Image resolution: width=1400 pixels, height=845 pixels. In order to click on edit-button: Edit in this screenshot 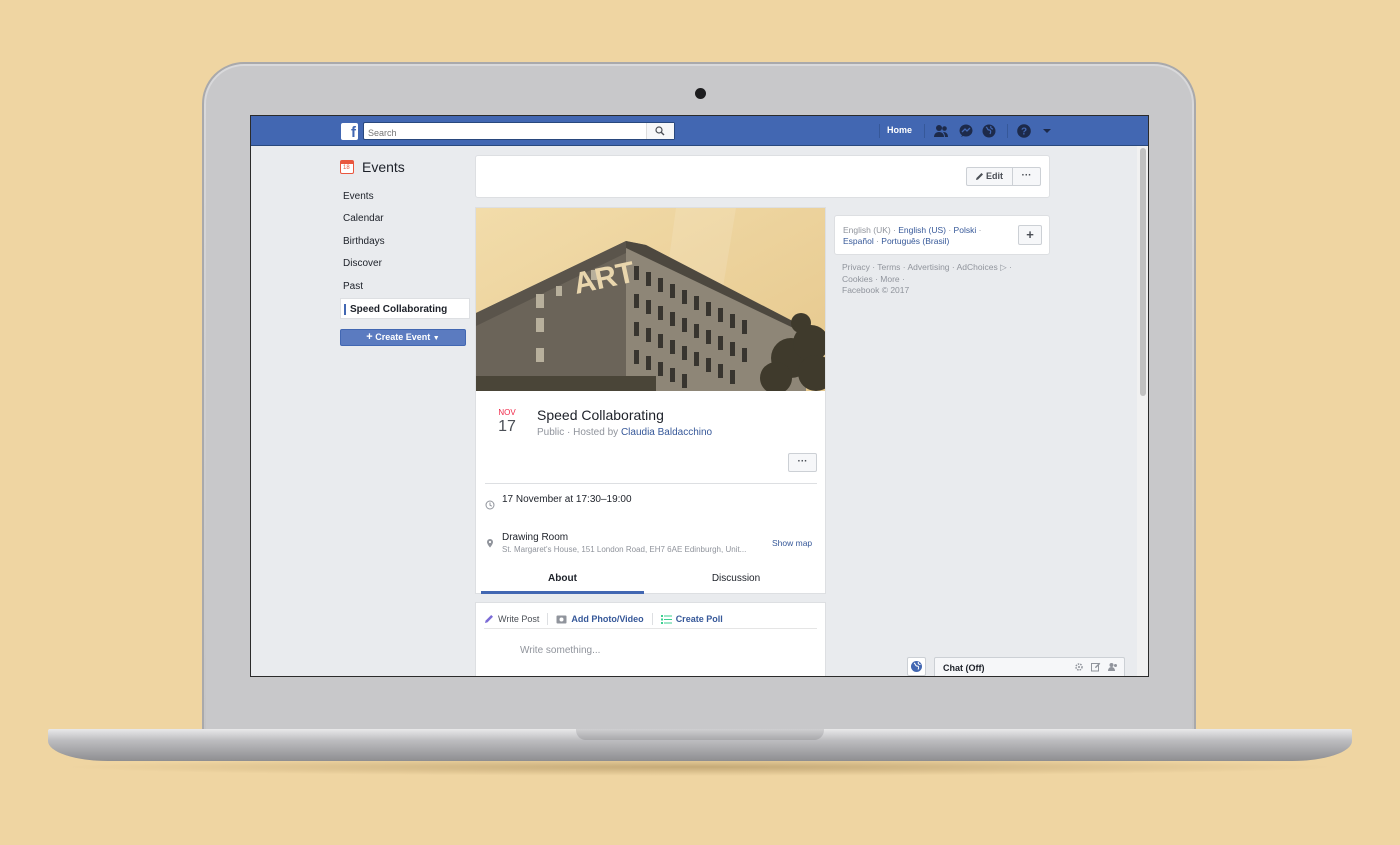, I will do `click(989, 176)`.